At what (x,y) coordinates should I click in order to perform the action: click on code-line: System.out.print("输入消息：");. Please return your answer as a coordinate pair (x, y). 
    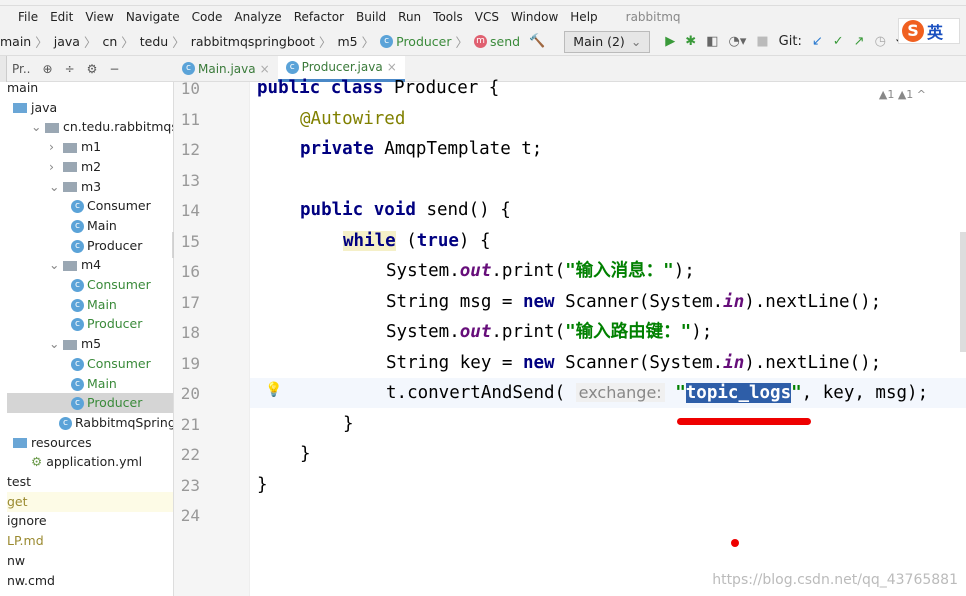
    Looking at the image, I should click on (540, 271).